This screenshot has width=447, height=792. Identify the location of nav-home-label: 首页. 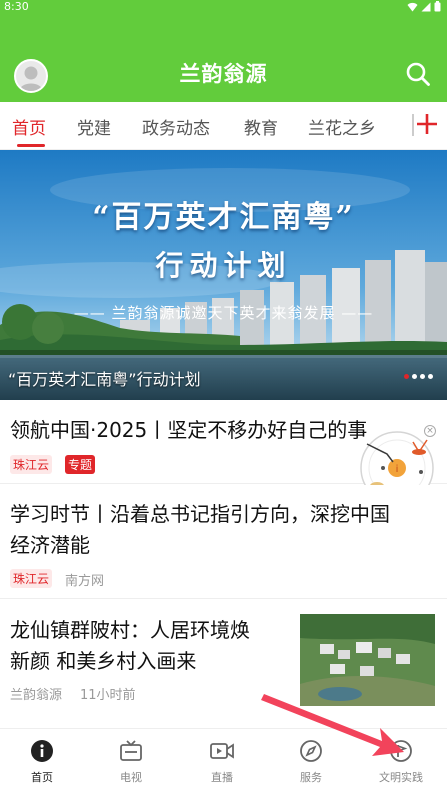
(42, 777).